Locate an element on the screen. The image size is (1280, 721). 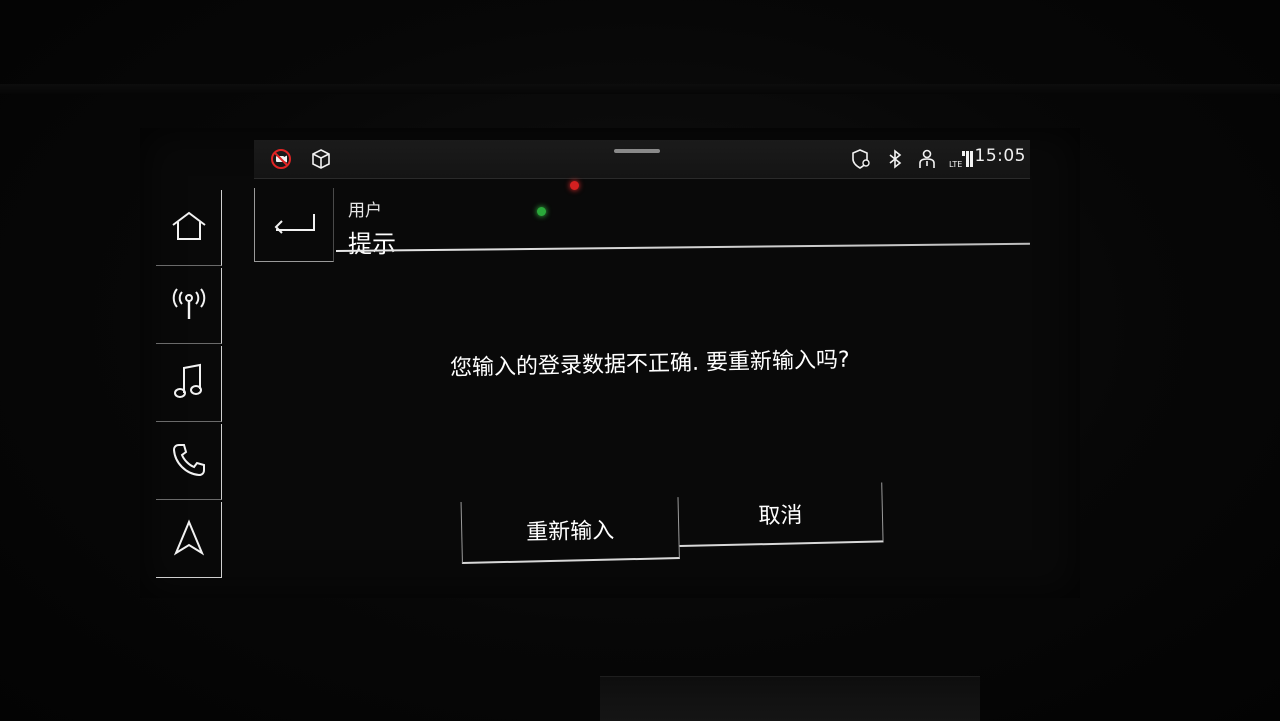
sidebar-item-navigation is located at coordinates (189, 540).